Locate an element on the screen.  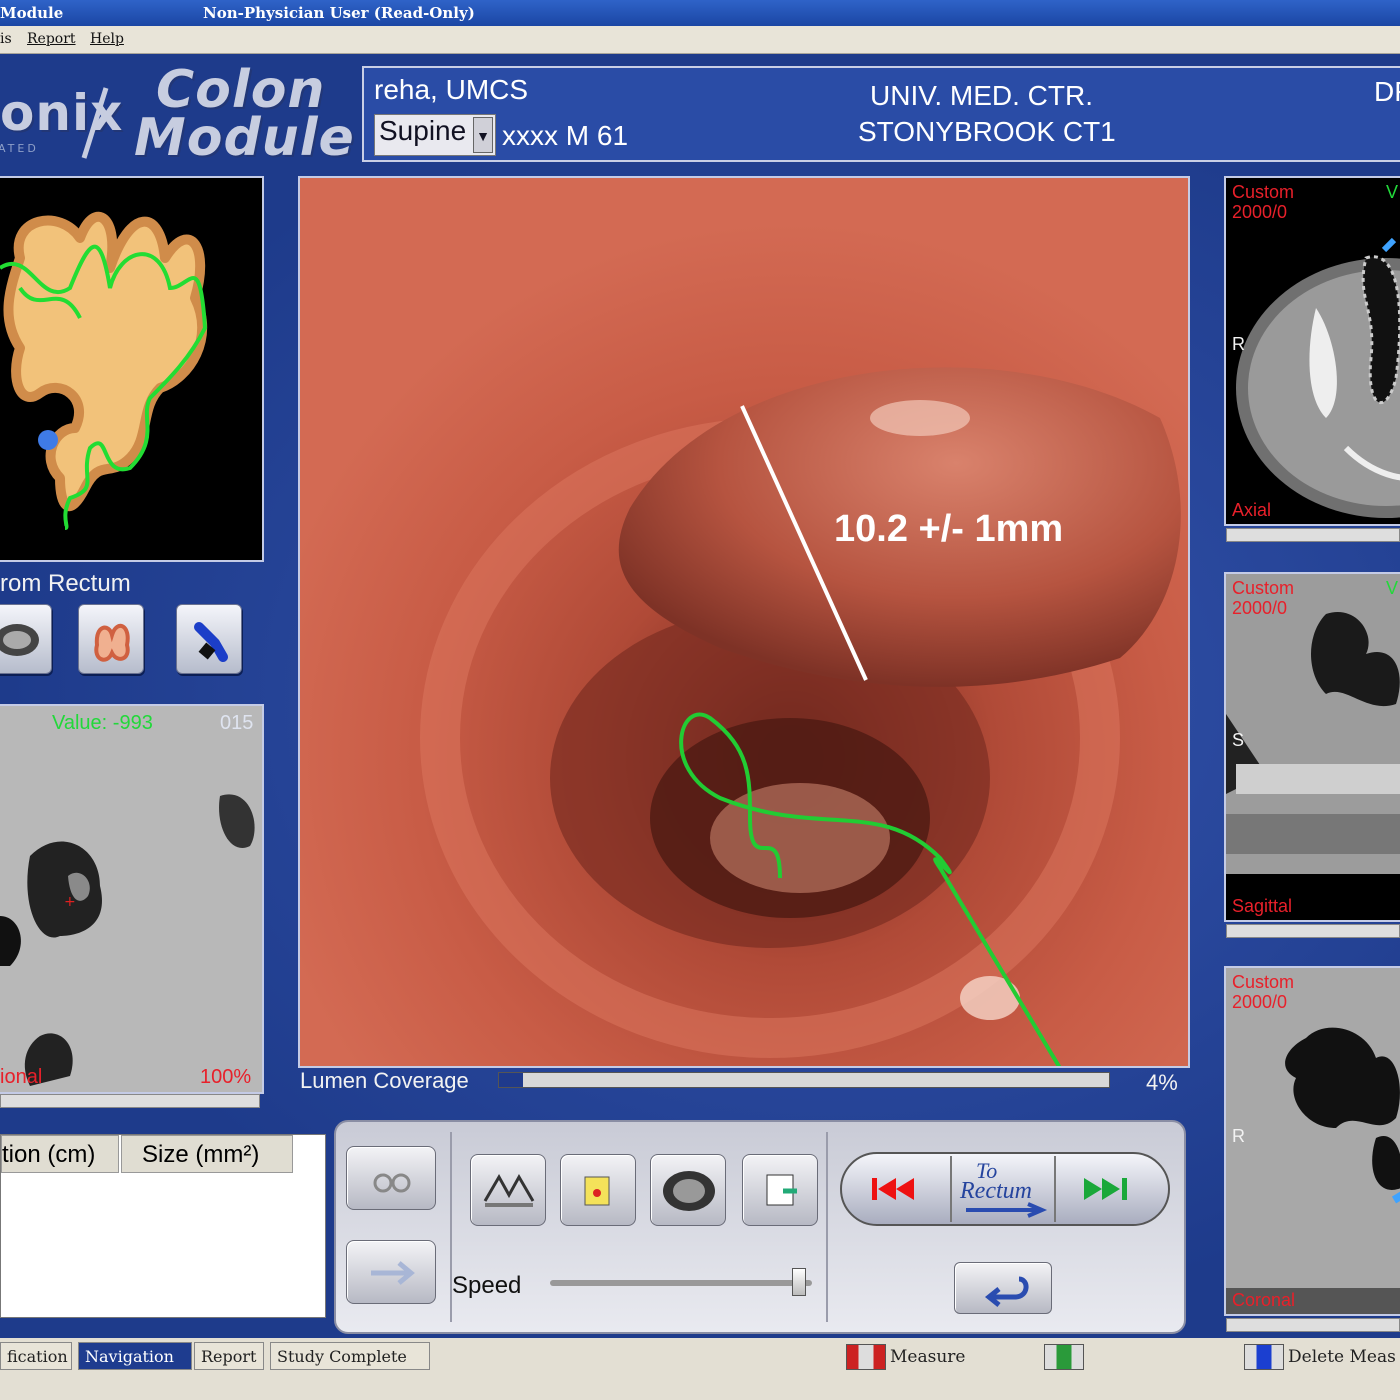
sagittal-view: Custom 2000/0 V S Sagittal is located at coordinates (1312, 747).